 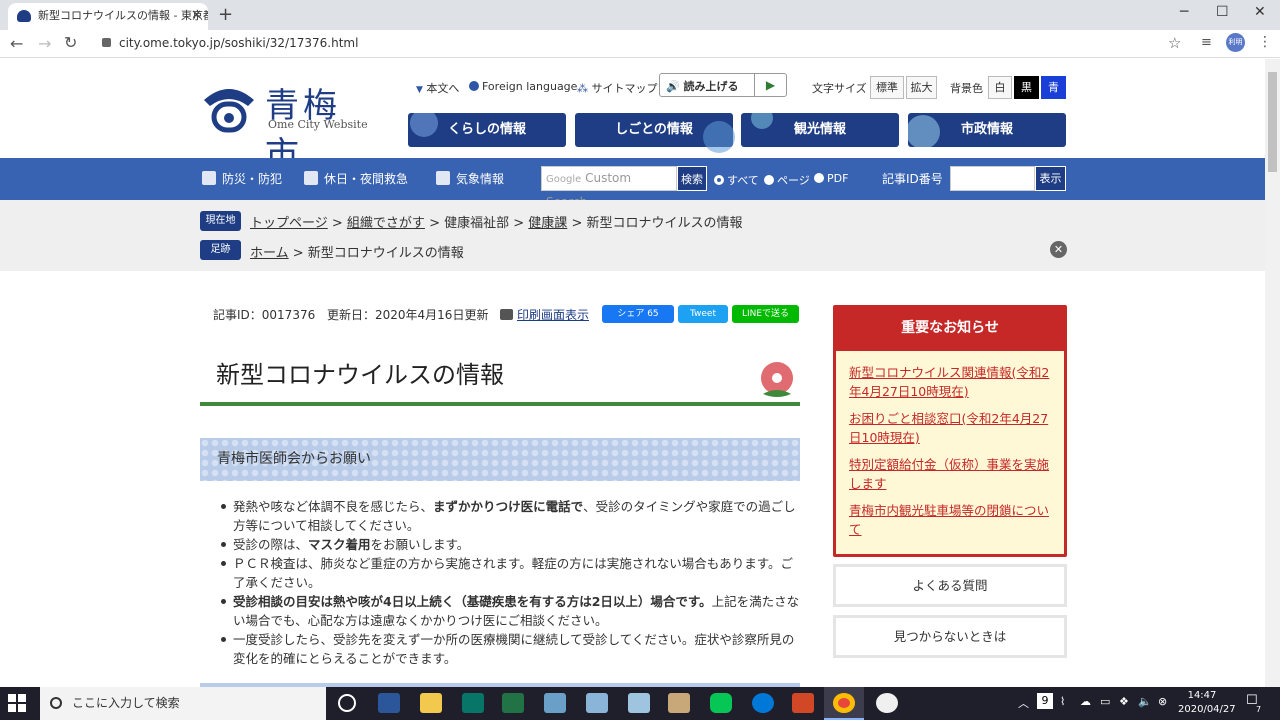 I want to click on foreign-language-link: Foreign language, so click(x=523, y=86).